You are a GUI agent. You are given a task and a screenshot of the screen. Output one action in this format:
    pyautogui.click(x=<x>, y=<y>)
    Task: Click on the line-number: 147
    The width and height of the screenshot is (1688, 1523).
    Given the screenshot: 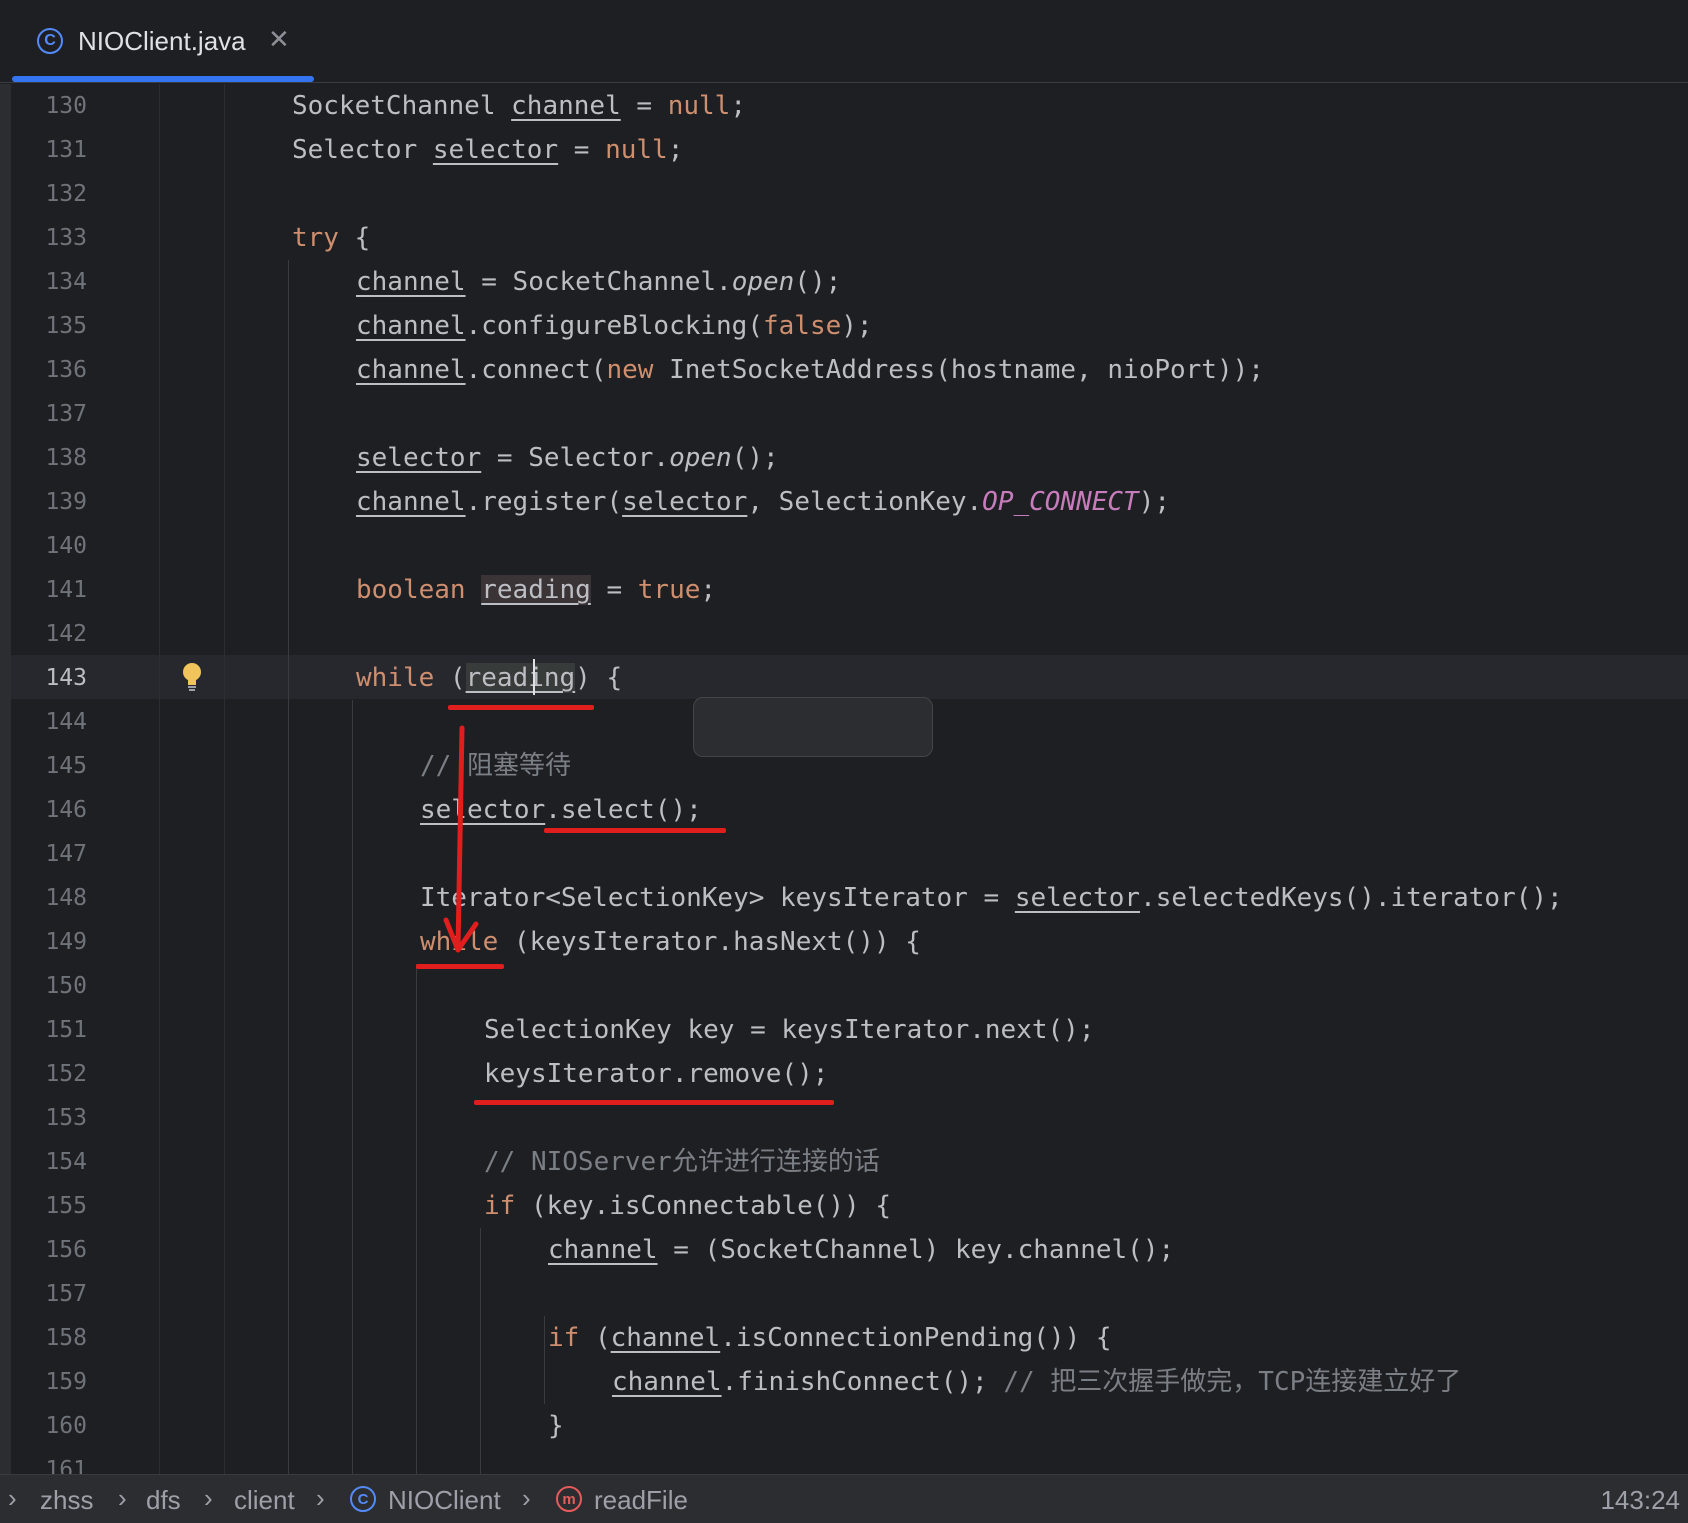 What is the action you would take?
    pyautogui.click(x=49, y=854)
    